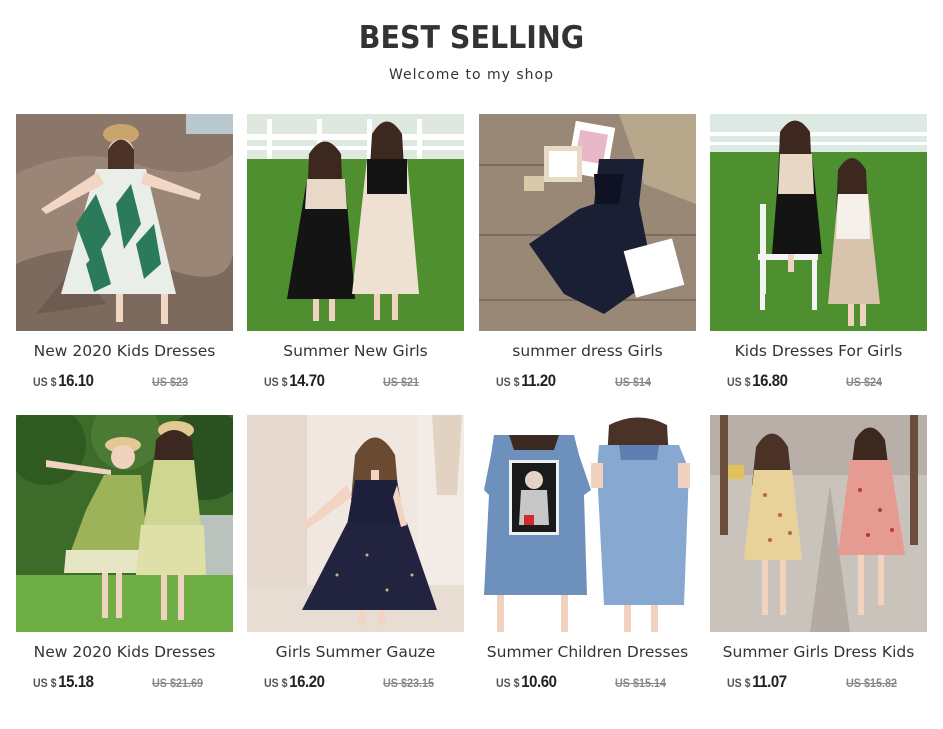 Image resolution: width=943 pixels, height=729 pixels. Describe the element at coordinates (864, 382) in the screenshot. I see `product-original-price: US $24` at that location.